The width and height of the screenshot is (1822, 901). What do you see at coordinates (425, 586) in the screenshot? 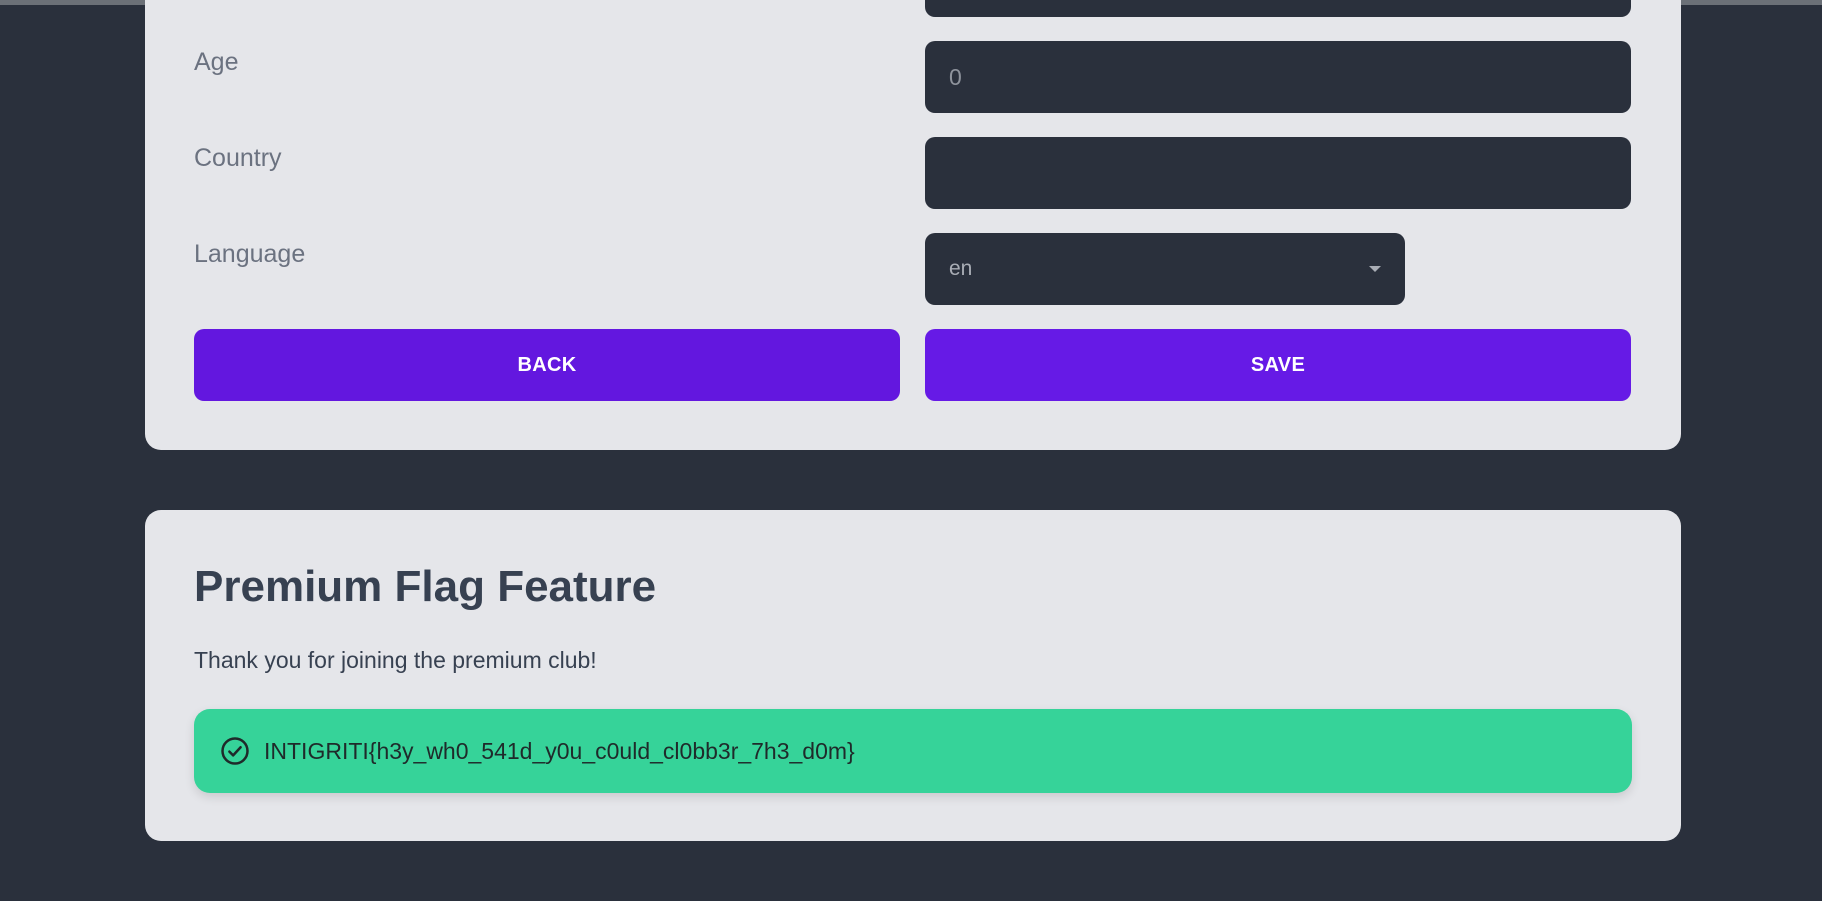
I see `premium-title: Premium Flag Feature` at bounding box center [425, 586].